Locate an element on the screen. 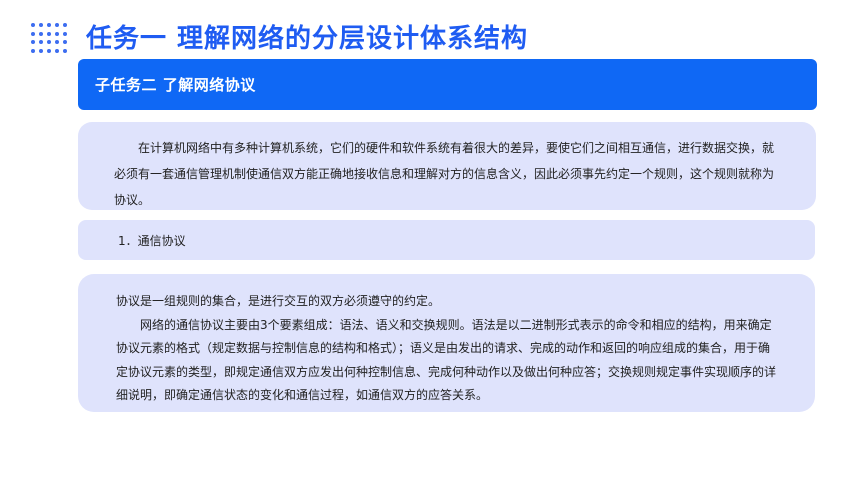 Image resolution: width=860 pixels, height=484 pixels. subtask-banner: 子任务二 了解网络协议 is located at coordinates (447, 84).